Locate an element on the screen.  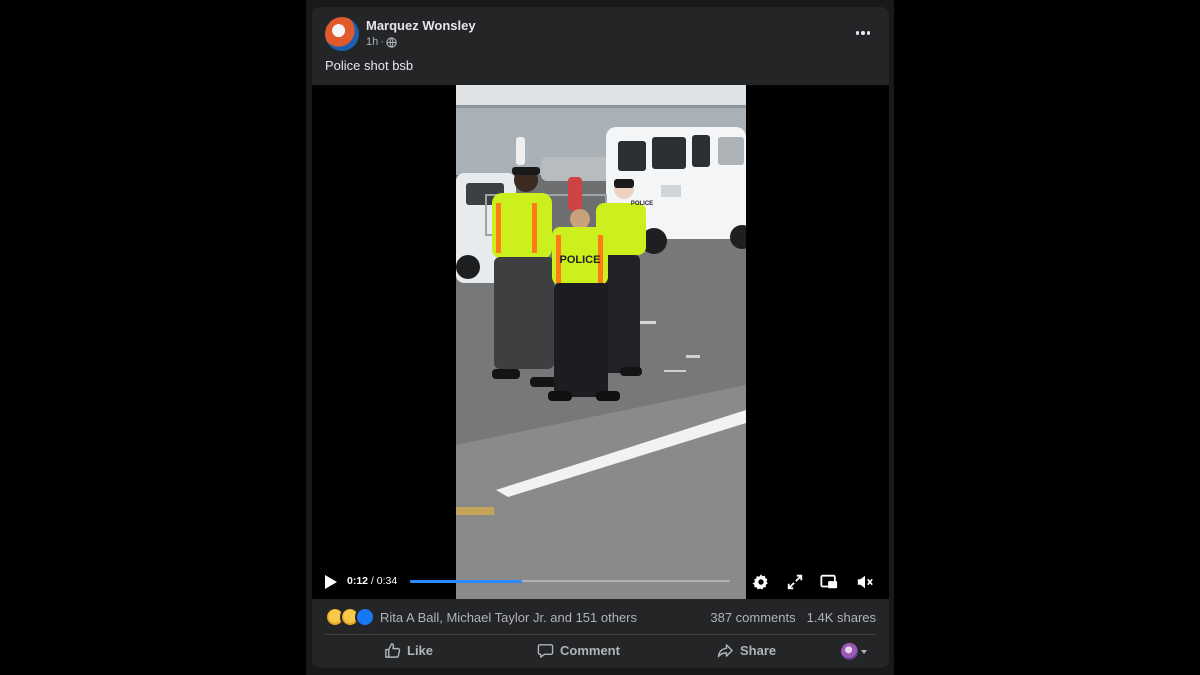
more-options-icon is located at coordinates (863, 33).